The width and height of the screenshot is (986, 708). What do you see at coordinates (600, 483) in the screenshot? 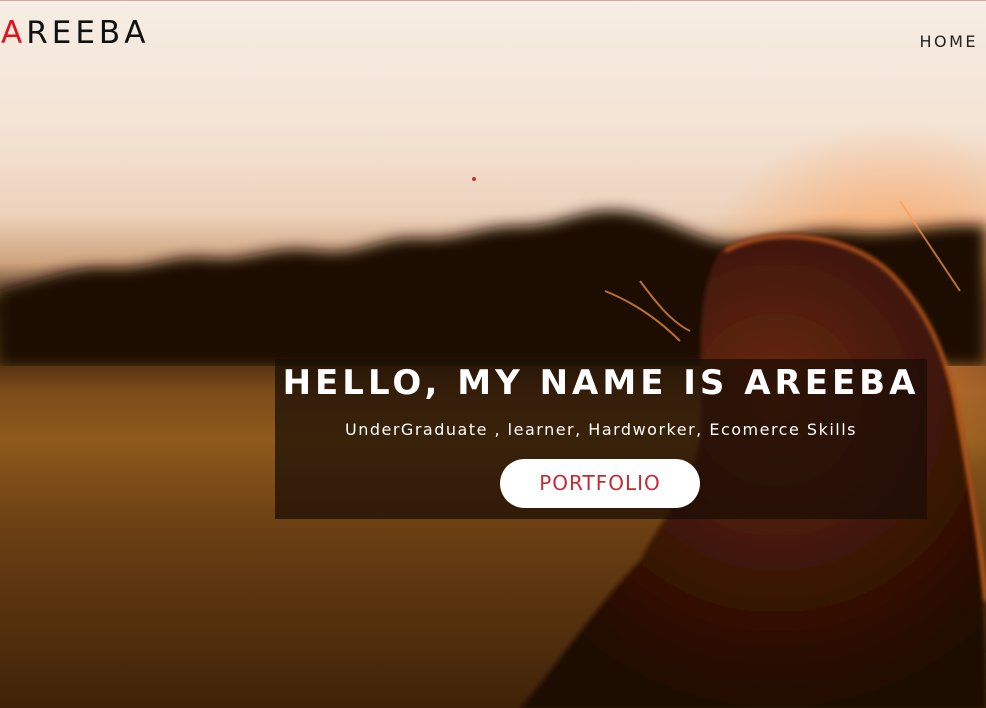
I see `portfolio-button: PORTFOLIO` at bounding box center [600, 483].